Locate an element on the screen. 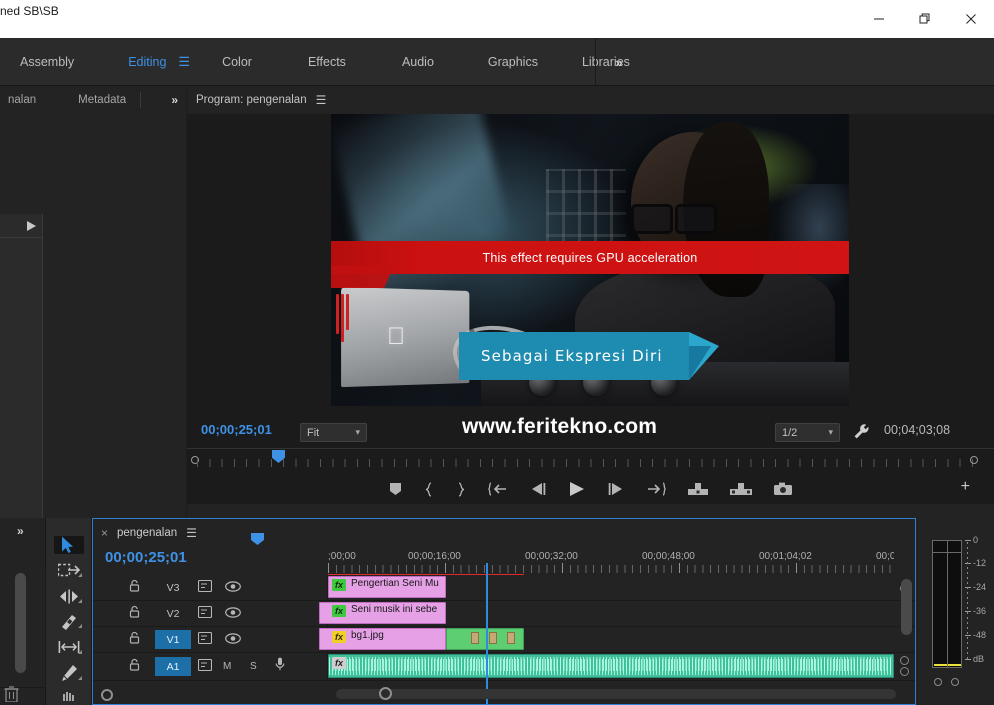 This screenshot has height=705, width=994. timeline-horizontal-scrollbar is located at coordinates (616, 693).